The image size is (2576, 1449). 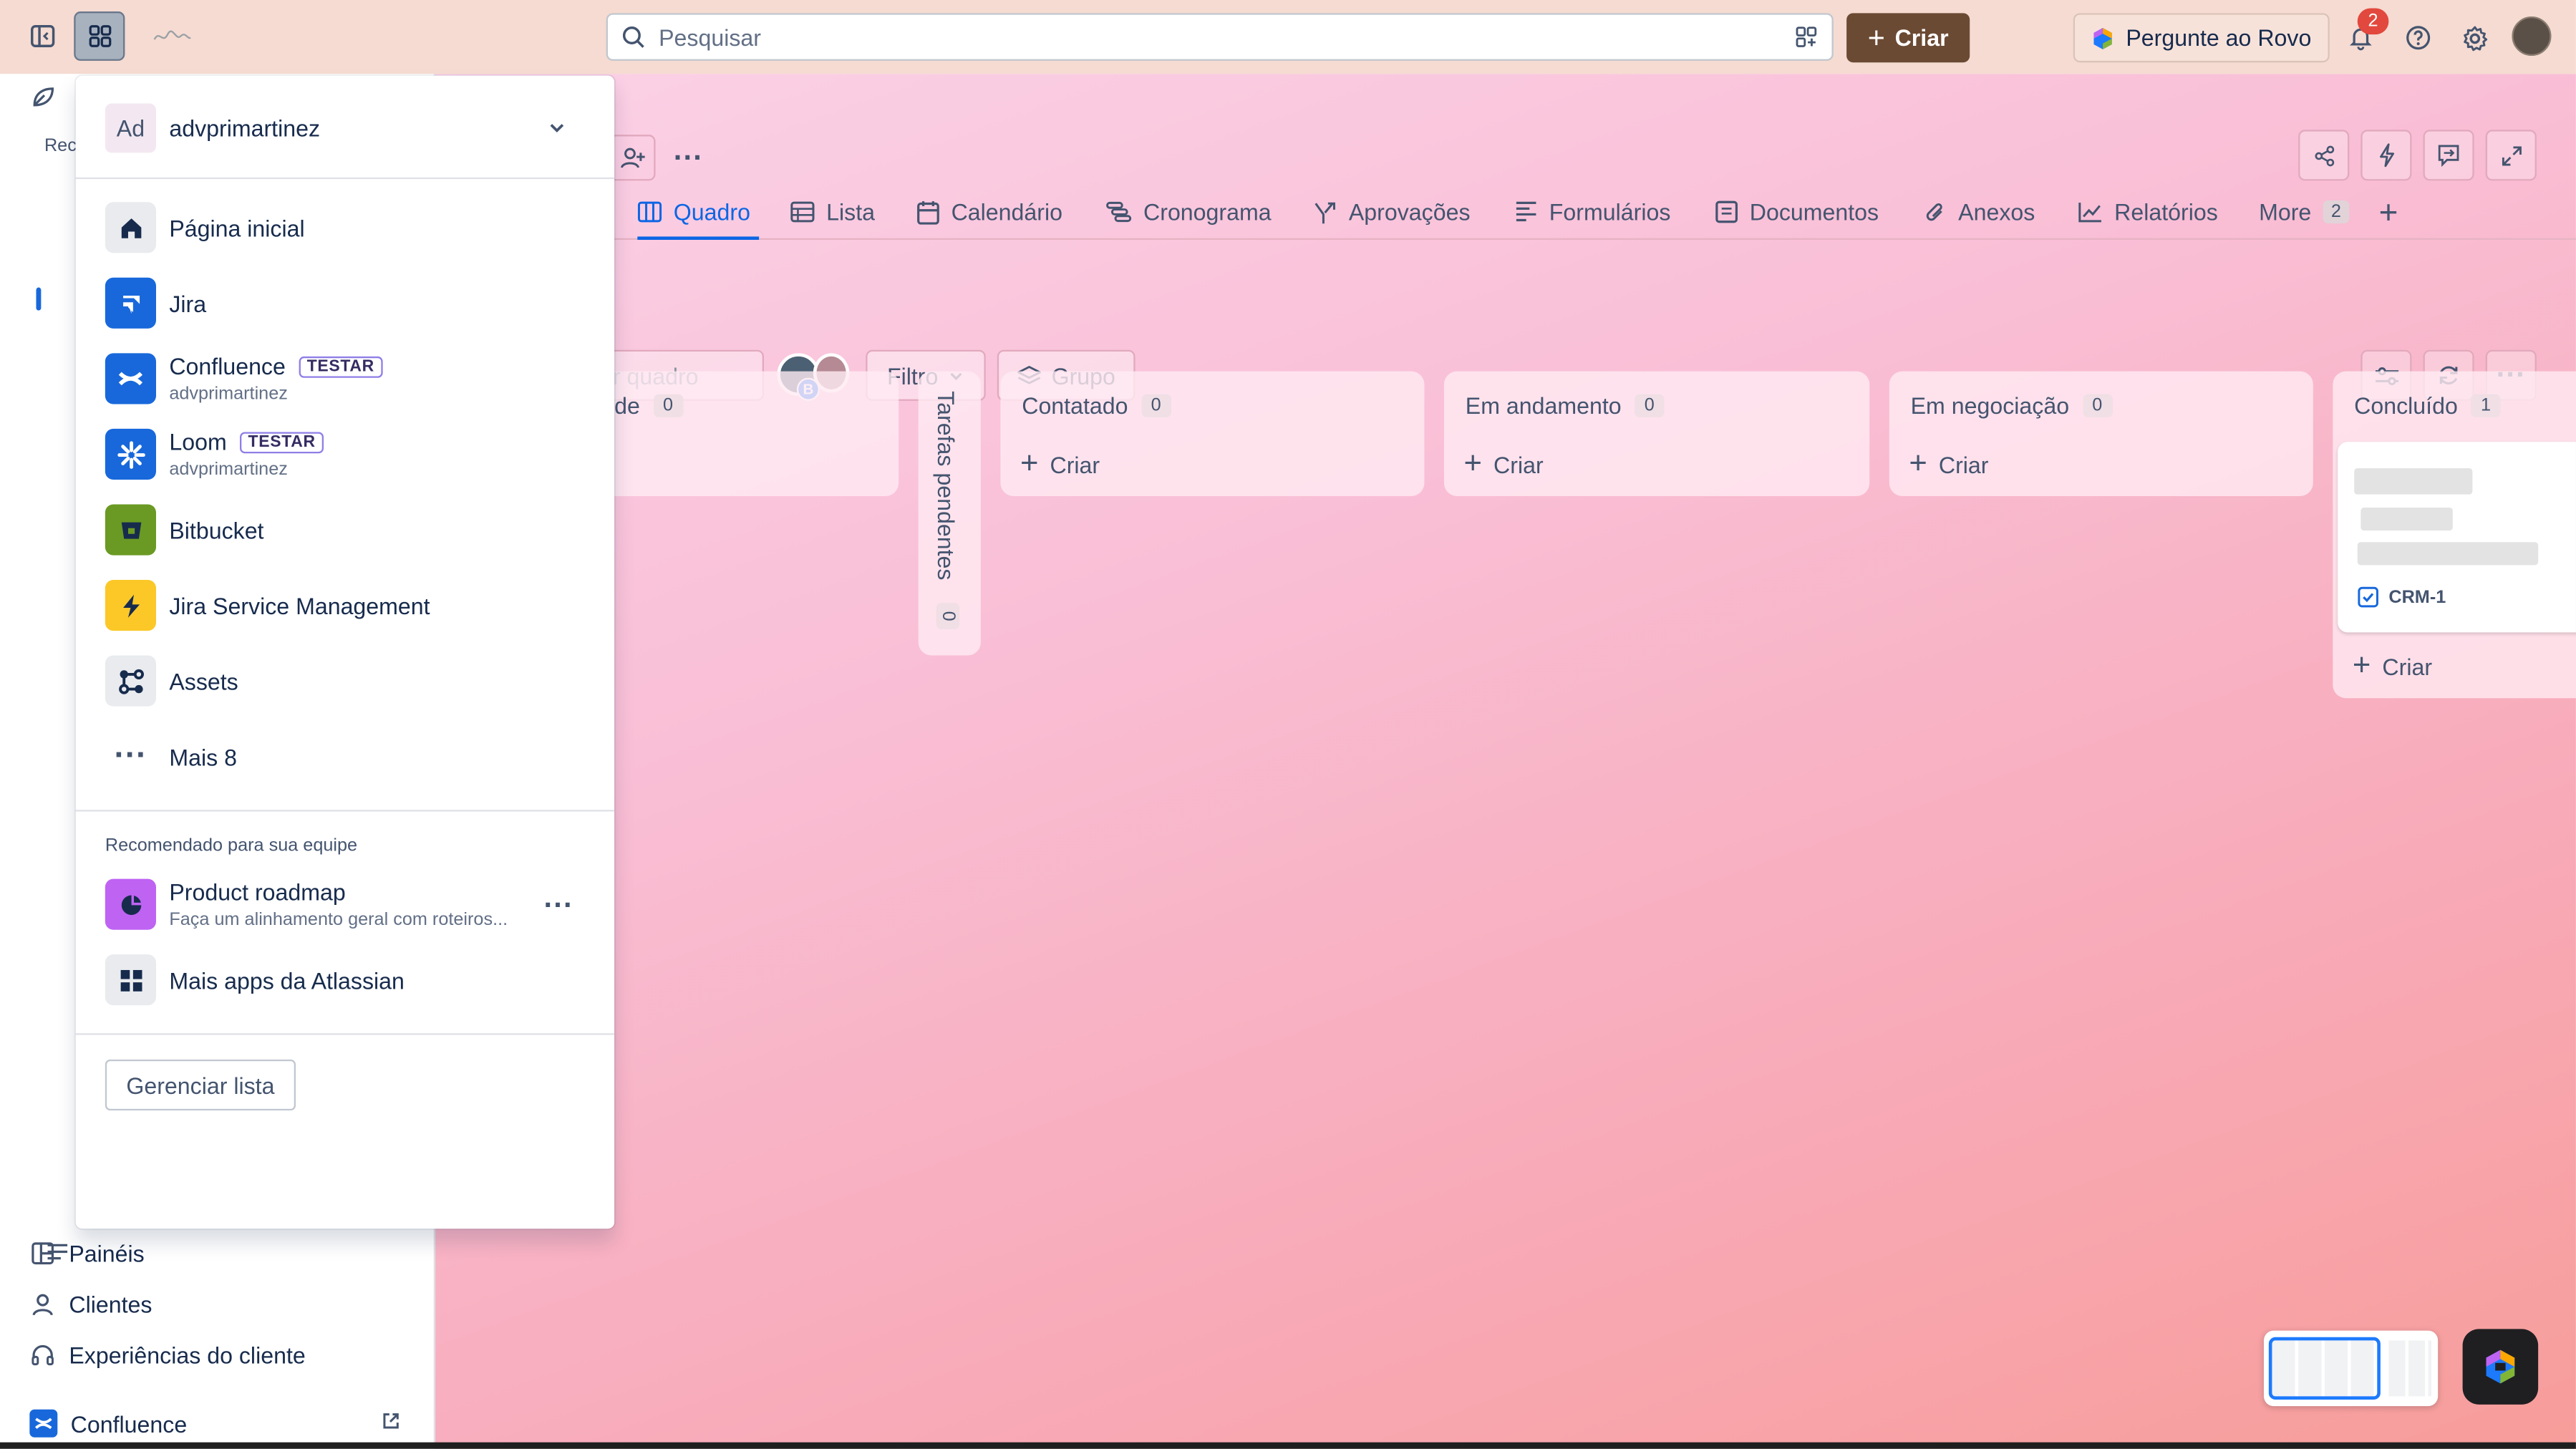 I want to click on app-name: Jira, so click(x=188, y=302).